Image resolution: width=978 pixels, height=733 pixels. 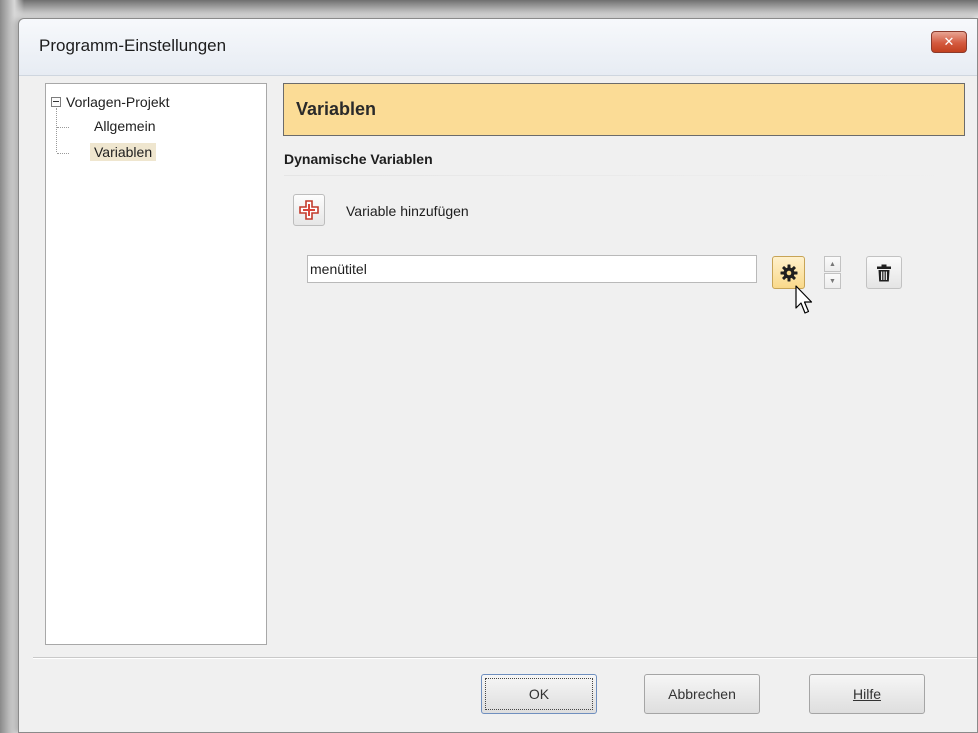 I want to click on focus-rectangle, so click(x=539, y=694).